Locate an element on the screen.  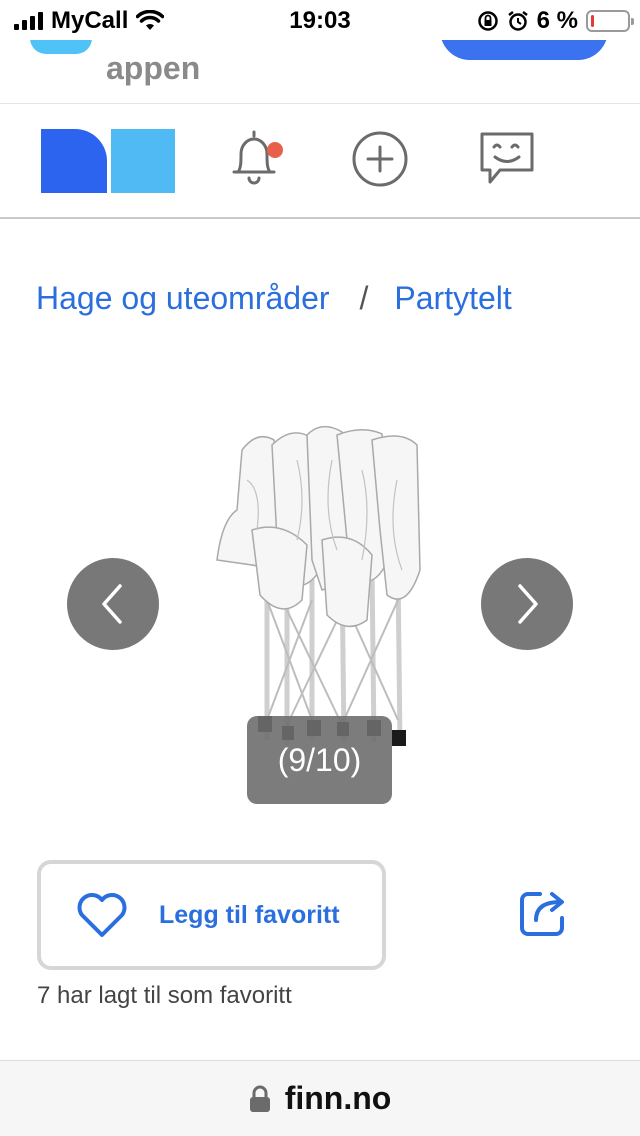
site-header is located at coordinates (320, 161).